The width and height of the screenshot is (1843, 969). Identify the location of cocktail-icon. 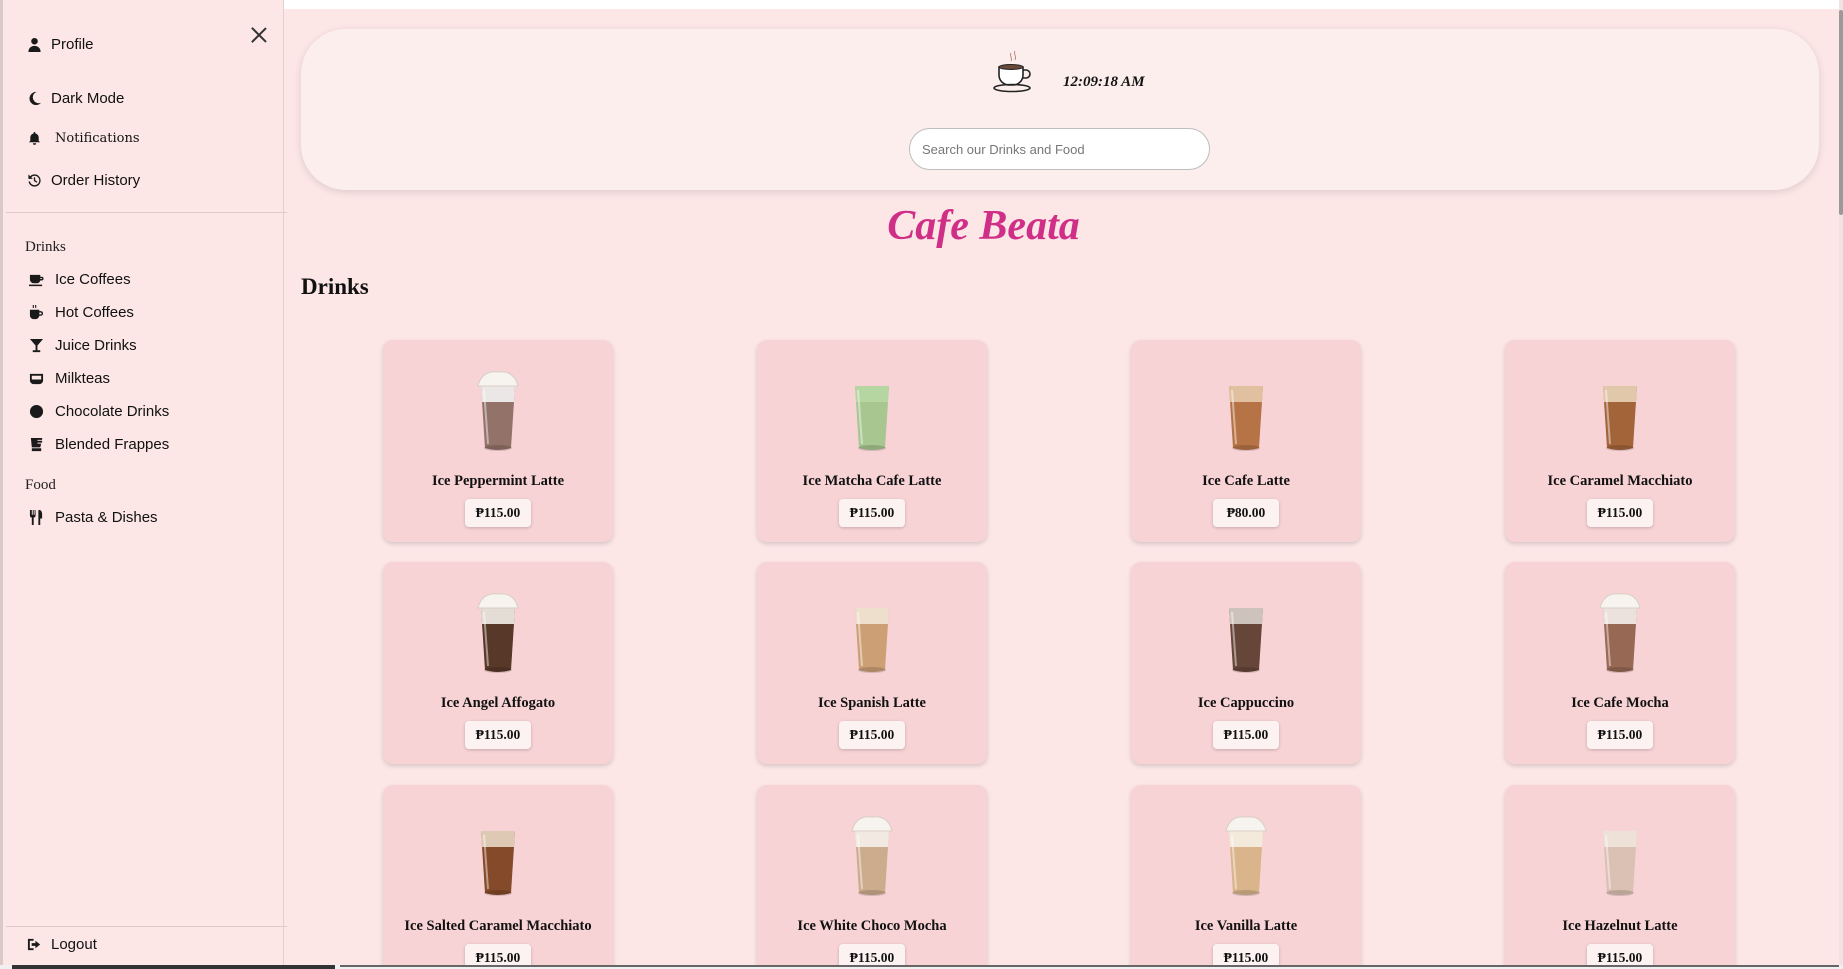
(36, 345).